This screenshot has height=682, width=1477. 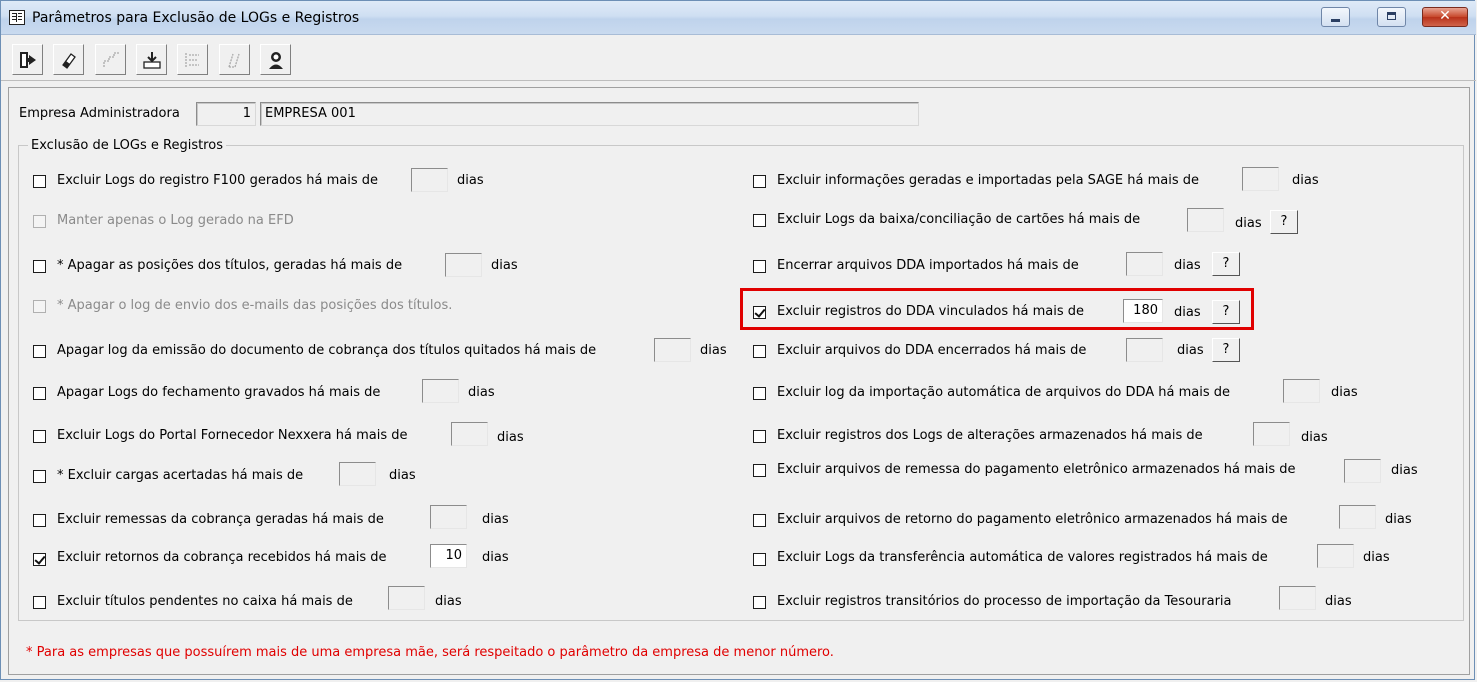 I want to click on highlight-box, so click(x=997, y=309).